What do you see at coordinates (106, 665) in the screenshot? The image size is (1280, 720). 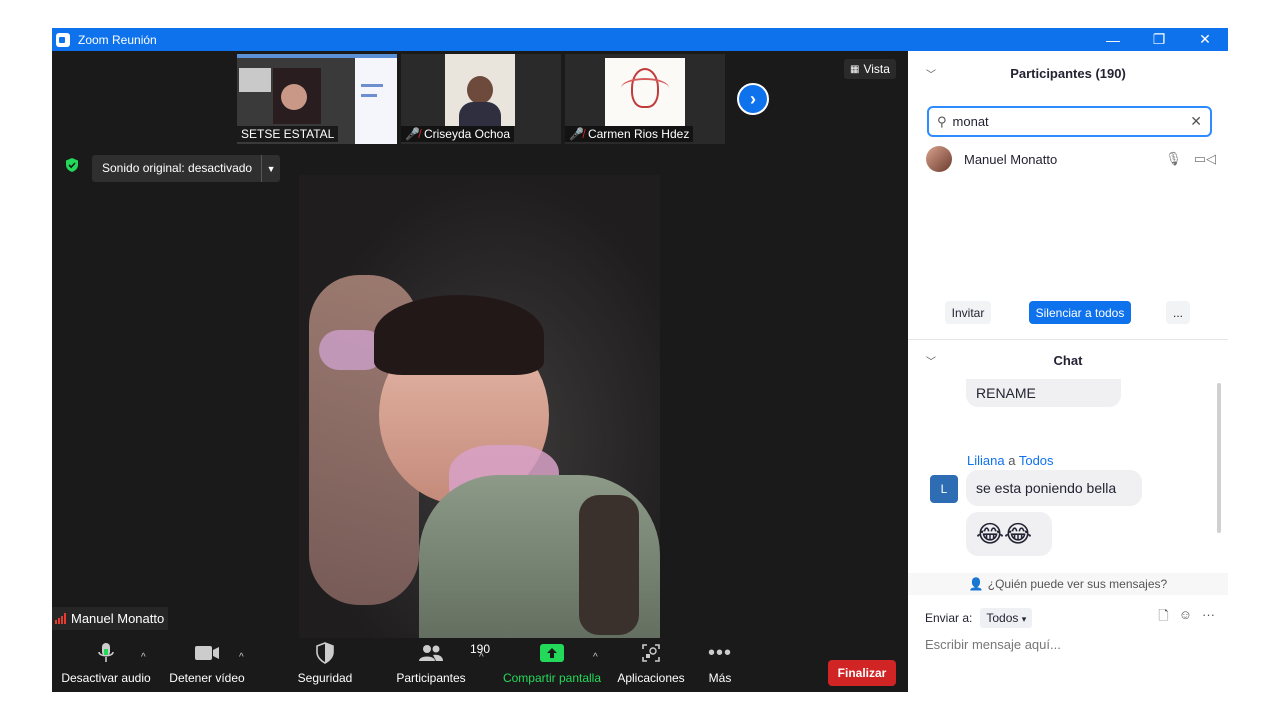 I see `mute-audio-button: Desactivar audio` at bounding box center [106, 665].